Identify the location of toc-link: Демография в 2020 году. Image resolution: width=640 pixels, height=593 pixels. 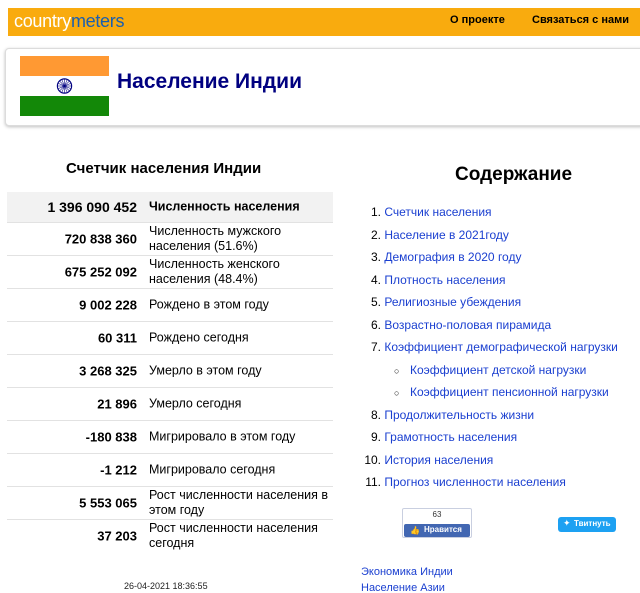
(452, 257).